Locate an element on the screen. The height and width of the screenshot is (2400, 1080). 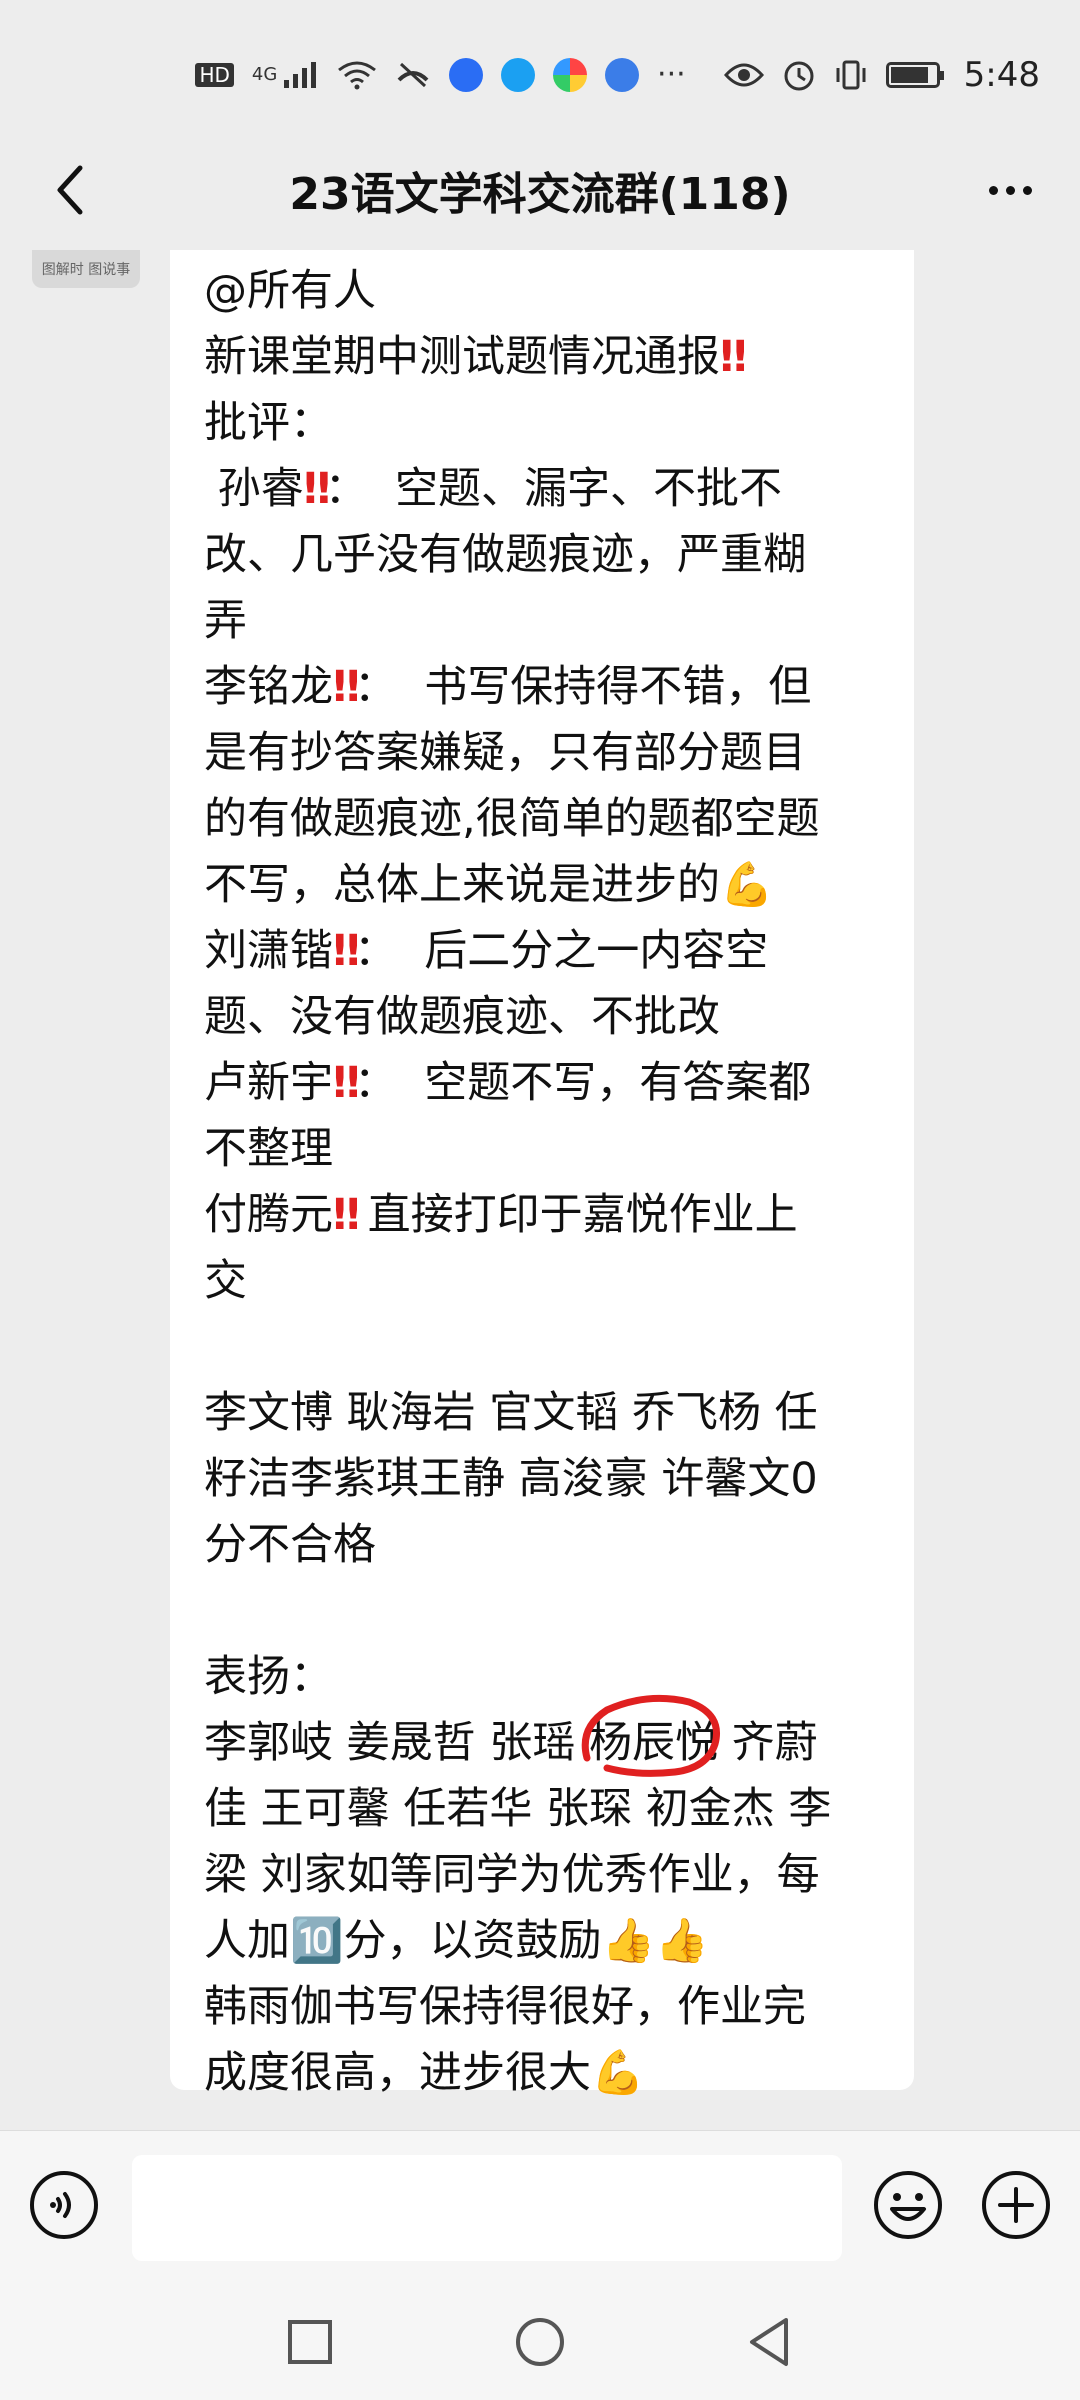
message-text: @所有人 is located at coordinates (290, 291).